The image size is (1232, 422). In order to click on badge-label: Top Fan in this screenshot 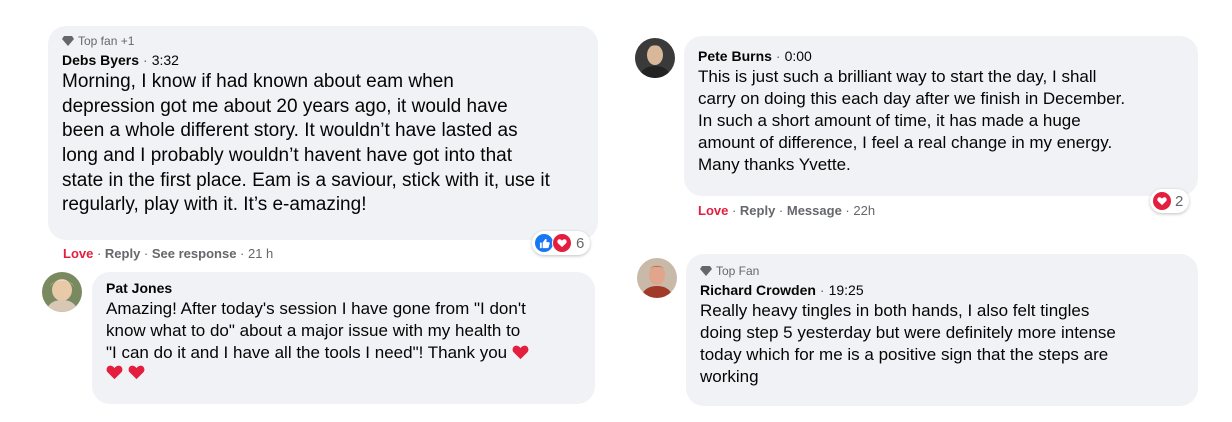, I will do `click(738, 271)`.